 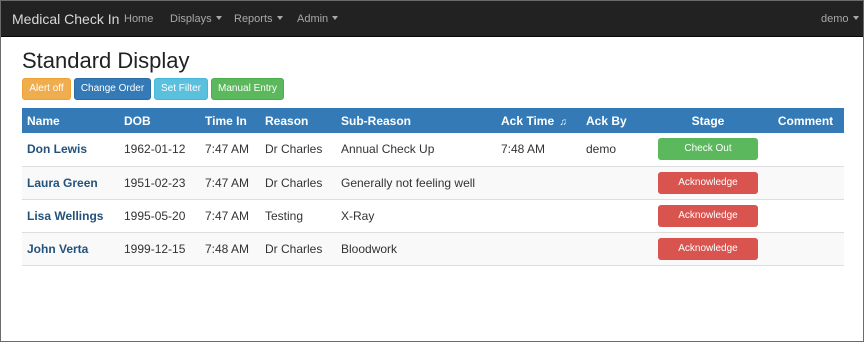 I want to click on page-title: Standard Display, so click(x=106, y=60).